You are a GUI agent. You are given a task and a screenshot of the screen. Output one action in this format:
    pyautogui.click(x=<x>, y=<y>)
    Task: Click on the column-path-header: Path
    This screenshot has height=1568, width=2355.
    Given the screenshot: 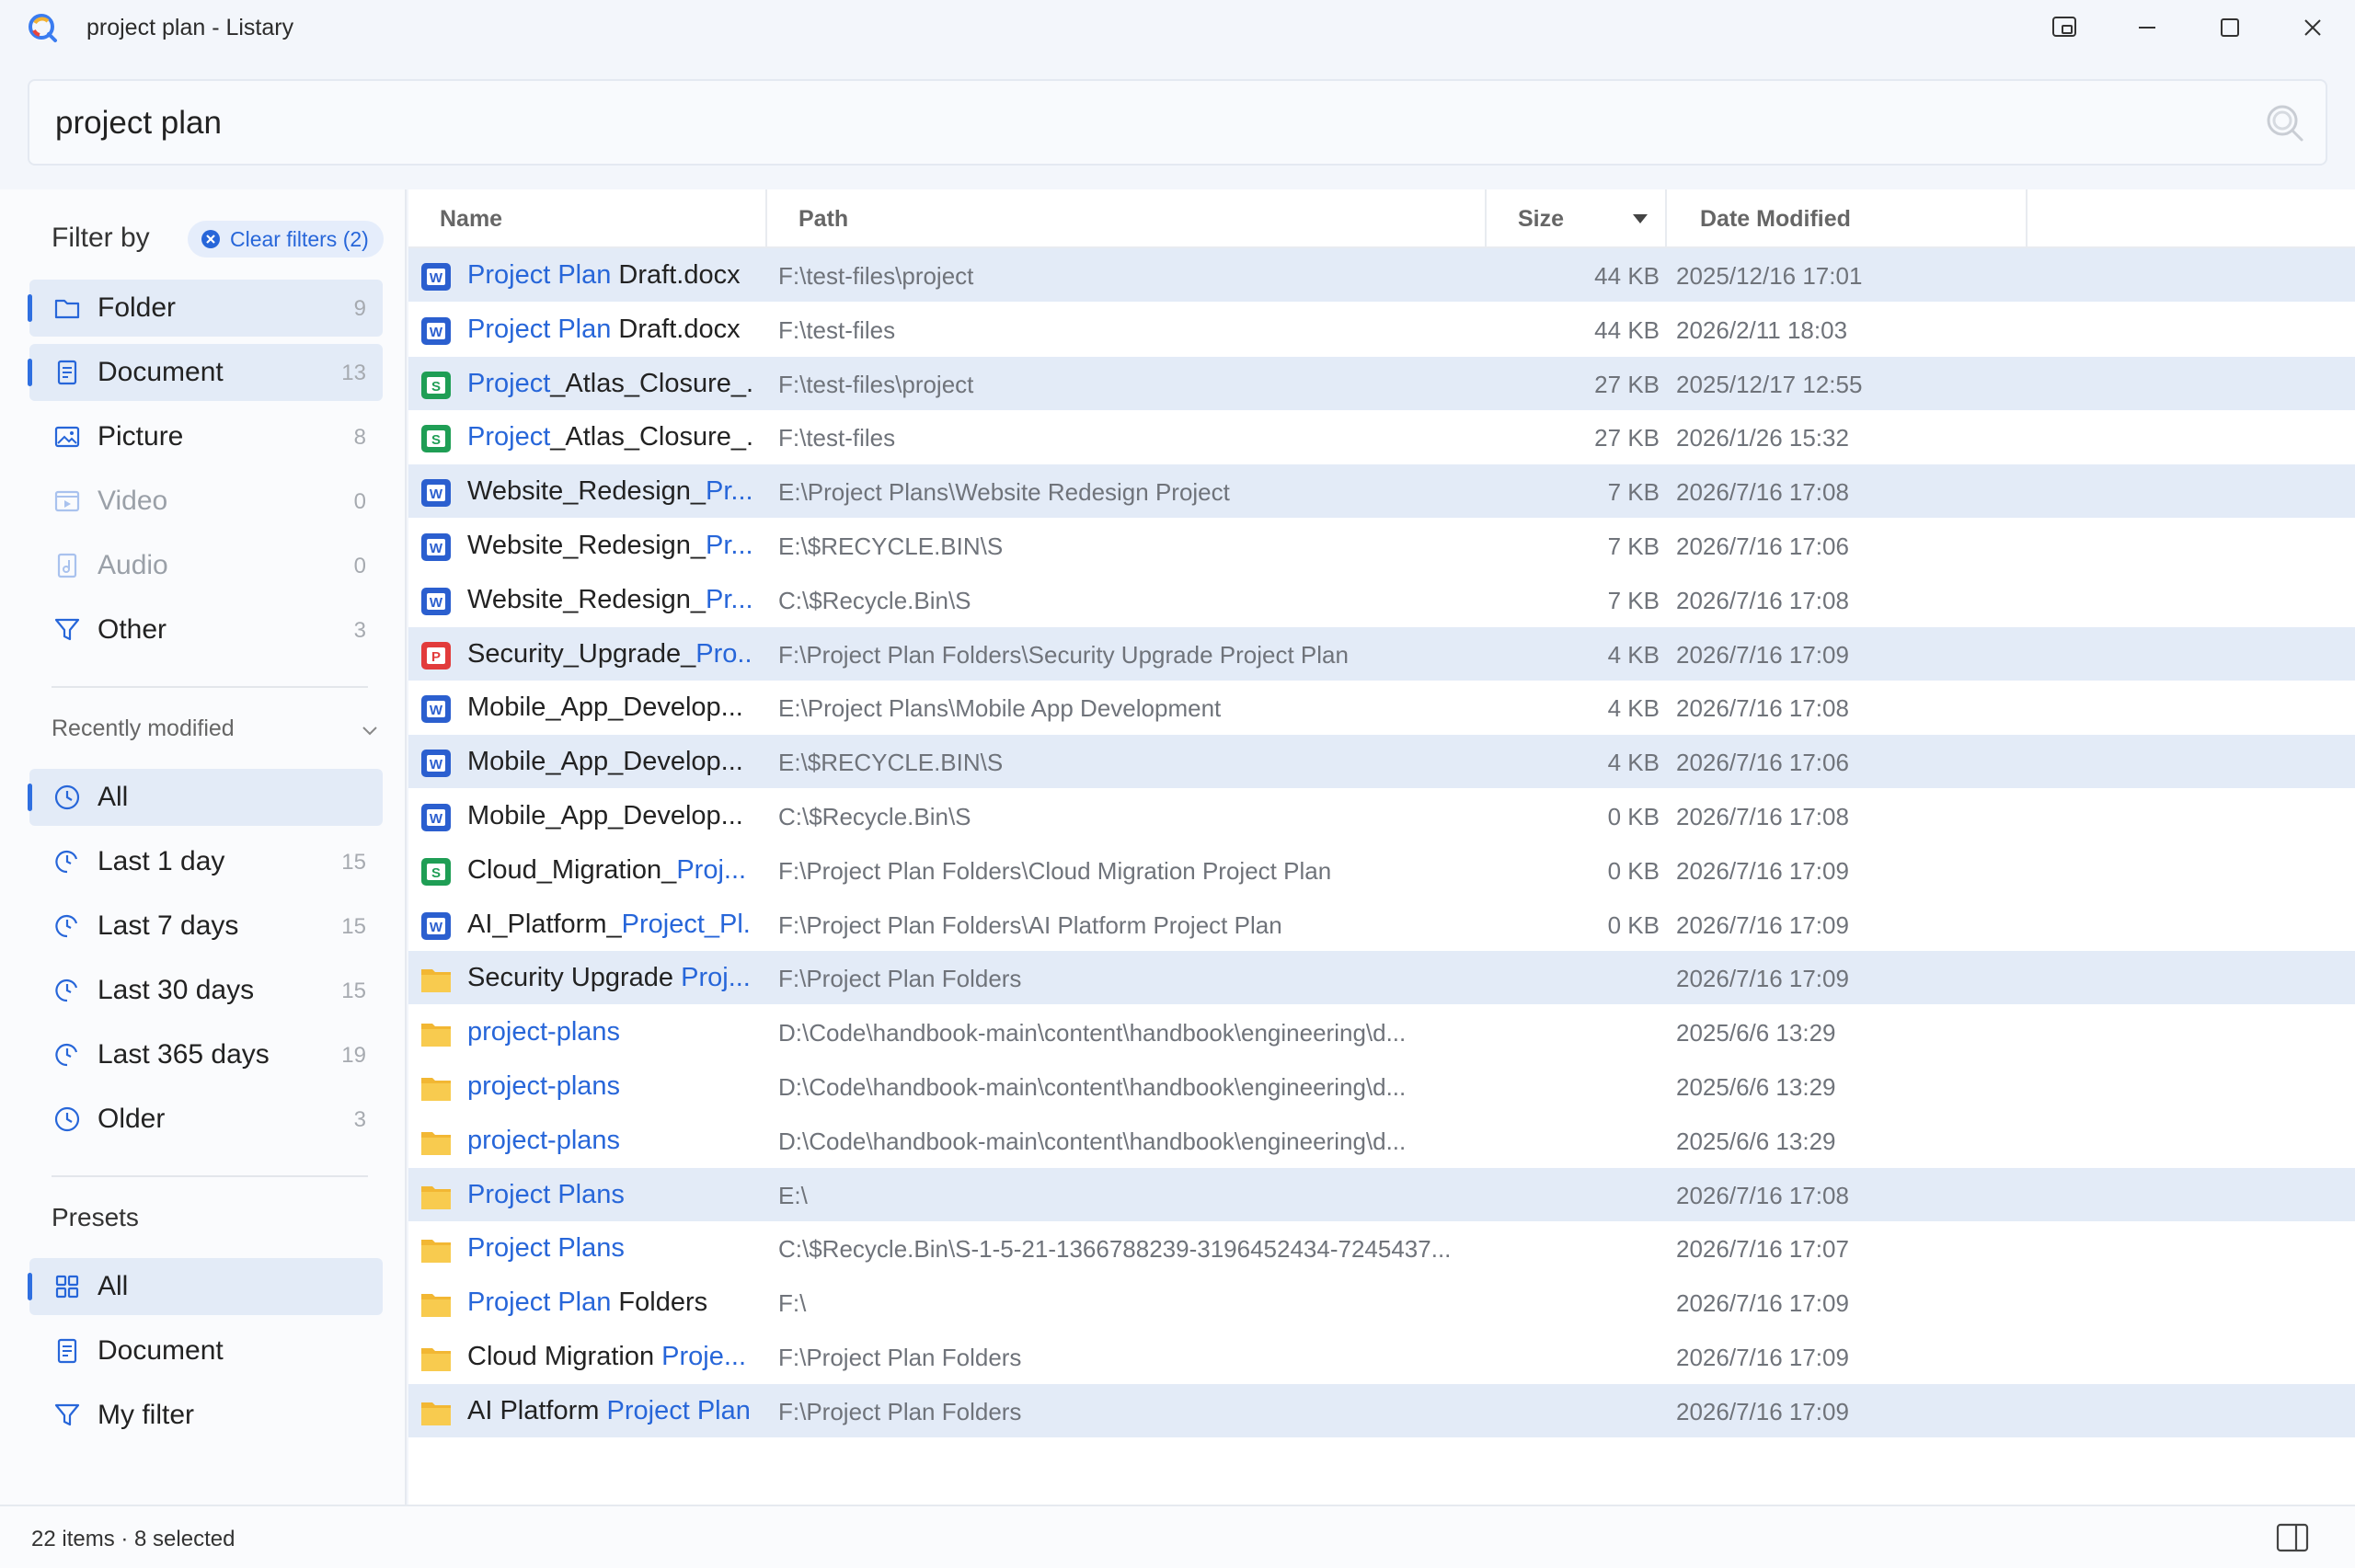 What is the action you would take?
    pyautogui.click(x=823, y=218)
    